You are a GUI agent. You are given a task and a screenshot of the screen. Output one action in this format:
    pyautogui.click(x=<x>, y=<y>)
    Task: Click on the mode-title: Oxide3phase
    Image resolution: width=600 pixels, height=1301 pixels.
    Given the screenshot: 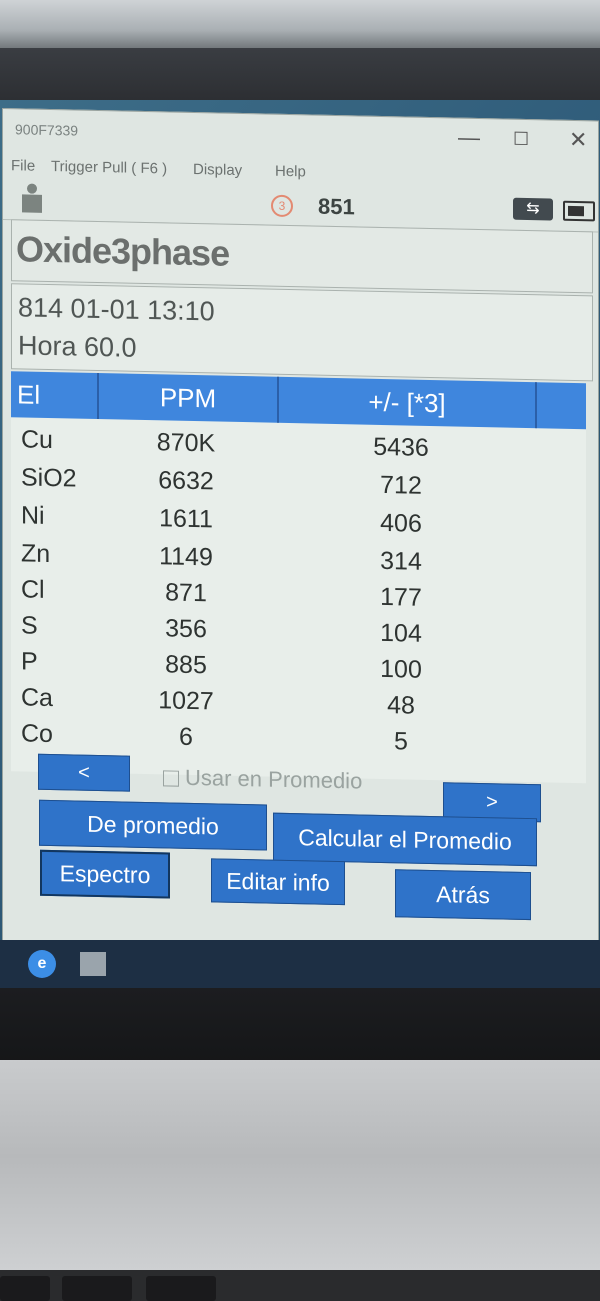 What is the action you would take?
    pyautogui.click(x=123, y=251)
    